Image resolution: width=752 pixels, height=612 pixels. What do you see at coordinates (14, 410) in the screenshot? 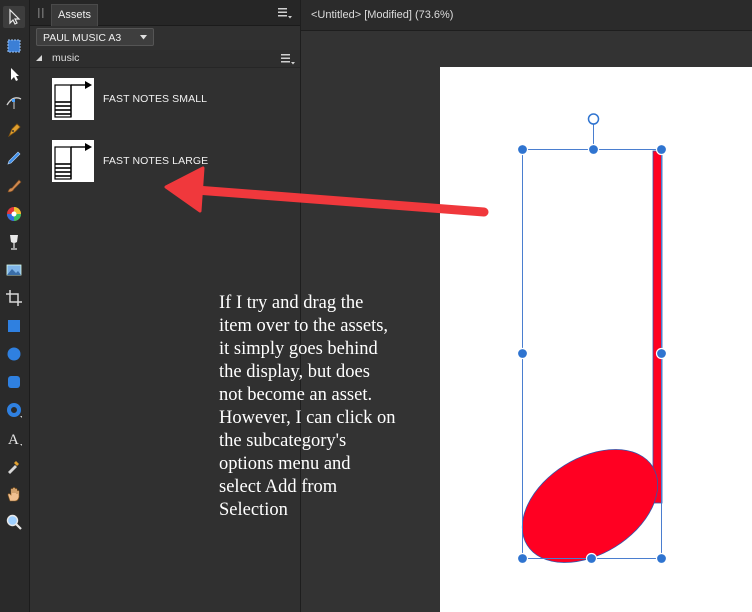
I see `donut-tool-icon` at bounding box center [14, 410].